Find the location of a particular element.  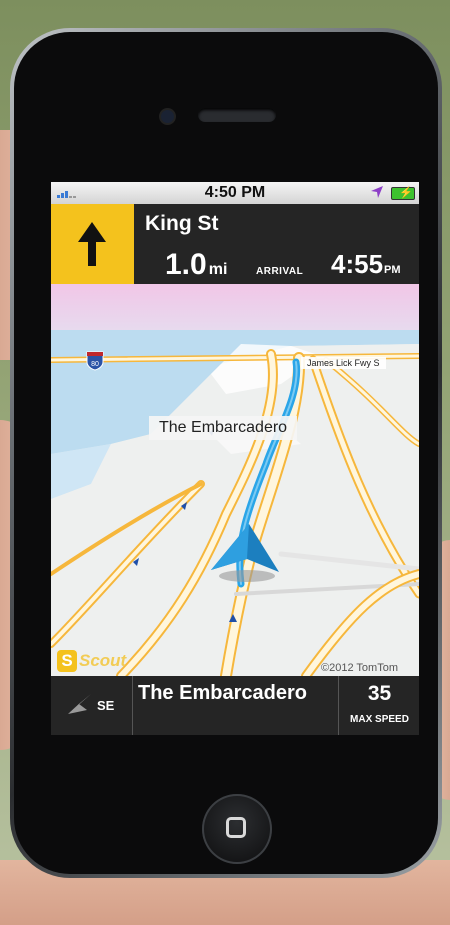

straight-arrow-icon is located at coordinates (92, 244).